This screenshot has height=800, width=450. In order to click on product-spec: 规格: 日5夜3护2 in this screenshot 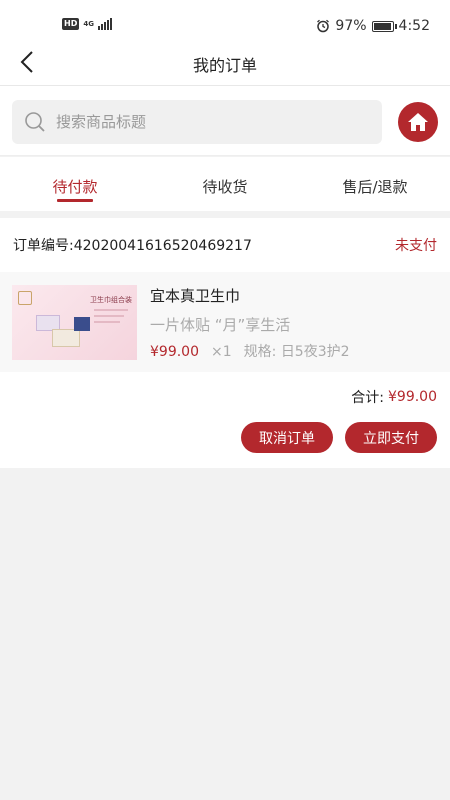, I will do `click(297, 351)`.